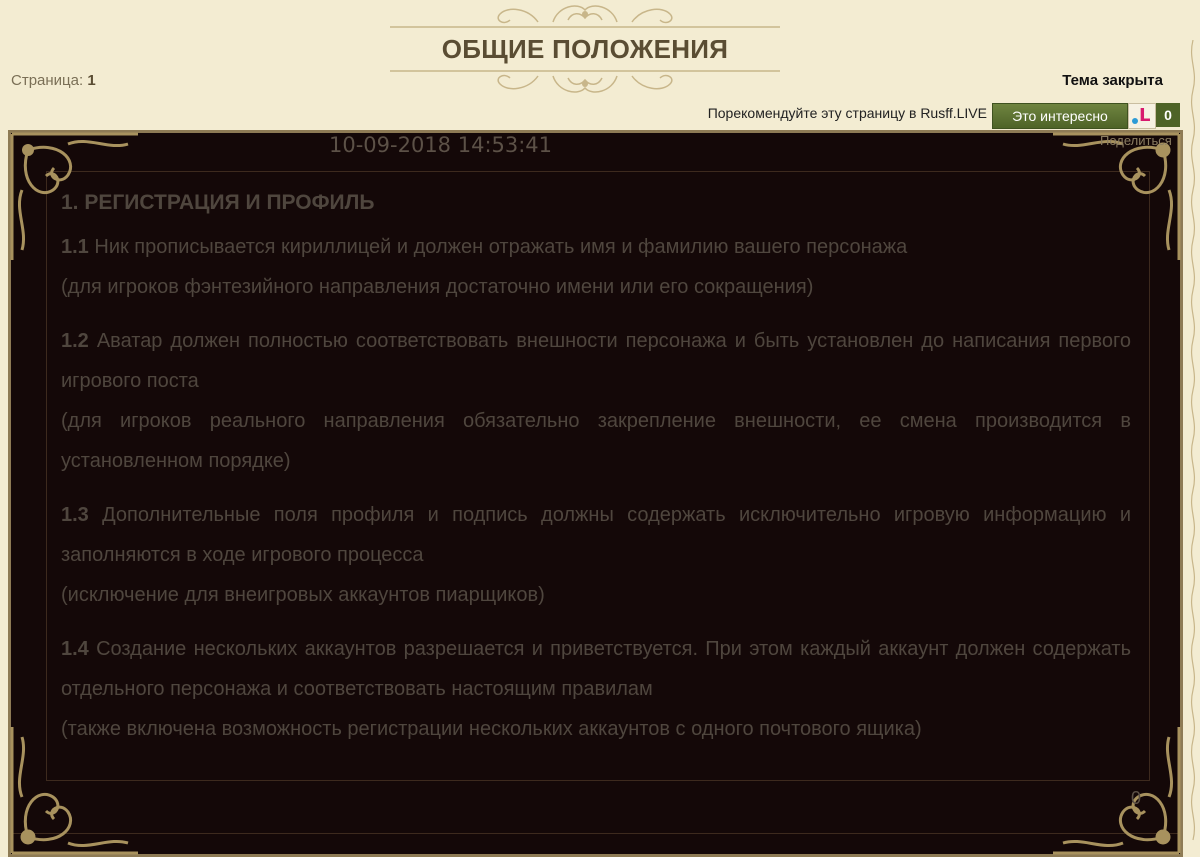 This screenshot has width=1200, height=857. What do you see at coordinates (75, 341) in the screenshot?
I see `rule-number: 1.2` at bounding box center [75, 341].